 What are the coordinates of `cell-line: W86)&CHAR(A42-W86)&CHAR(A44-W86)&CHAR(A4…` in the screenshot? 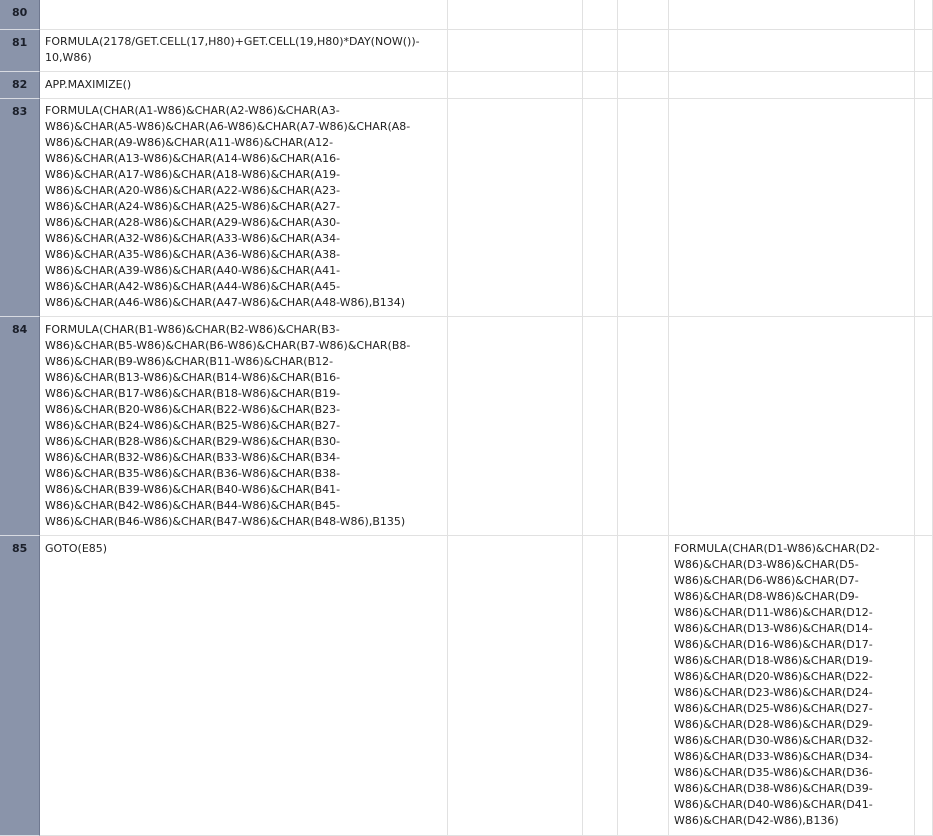 It's located at (193, 286).